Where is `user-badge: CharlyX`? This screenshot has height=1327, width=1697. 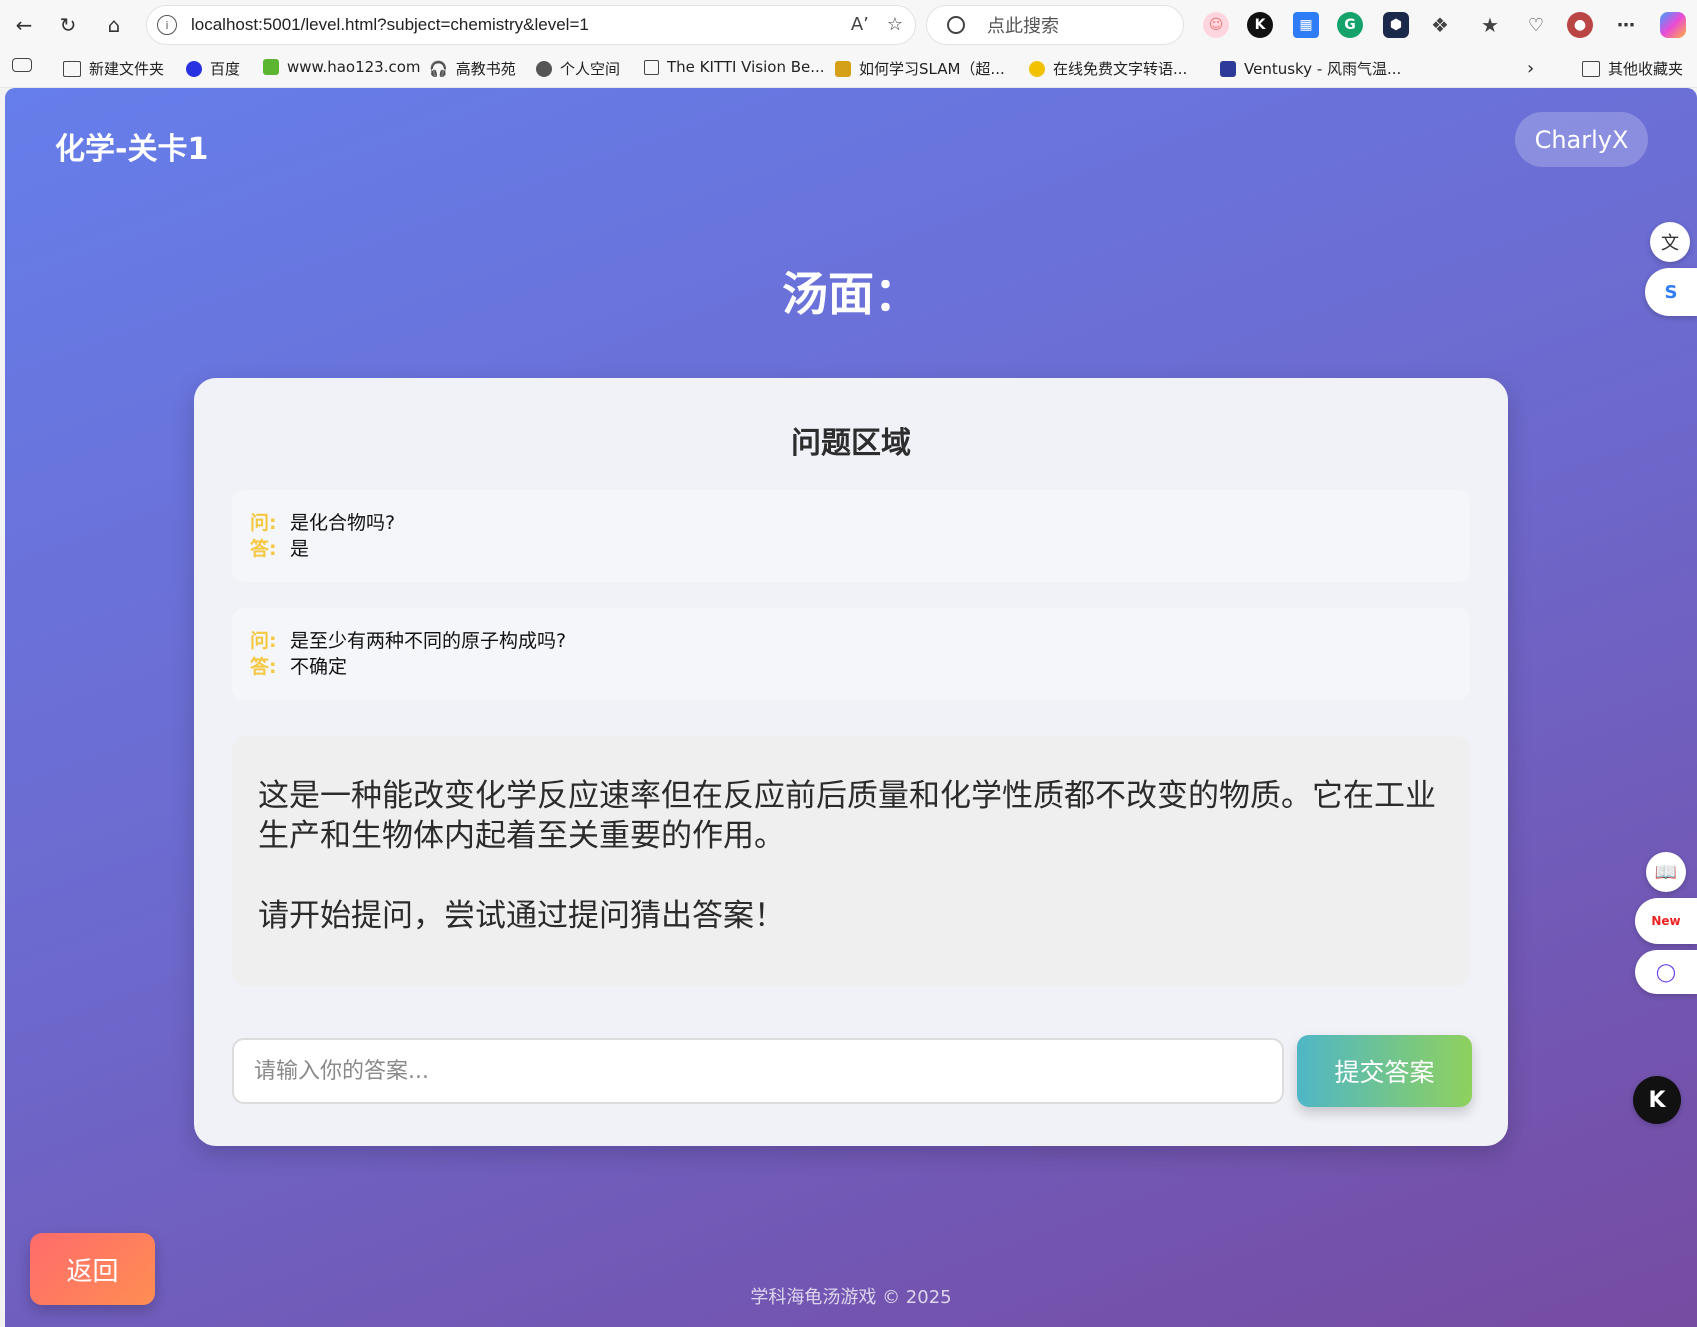
user-badge: CharlyX is located at coordinates (1581, 139).